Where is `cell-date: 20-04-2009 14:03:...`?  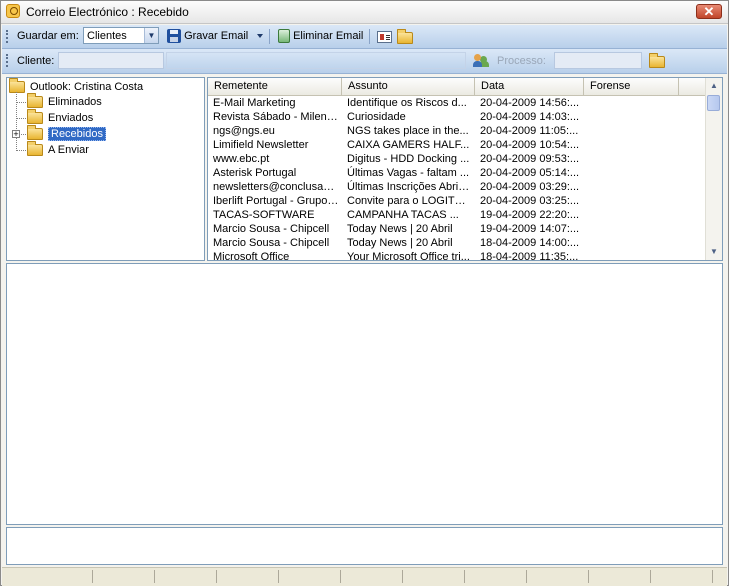
cell-date: 20-04-2009 14:03:... is located at coordinates (530, 117).